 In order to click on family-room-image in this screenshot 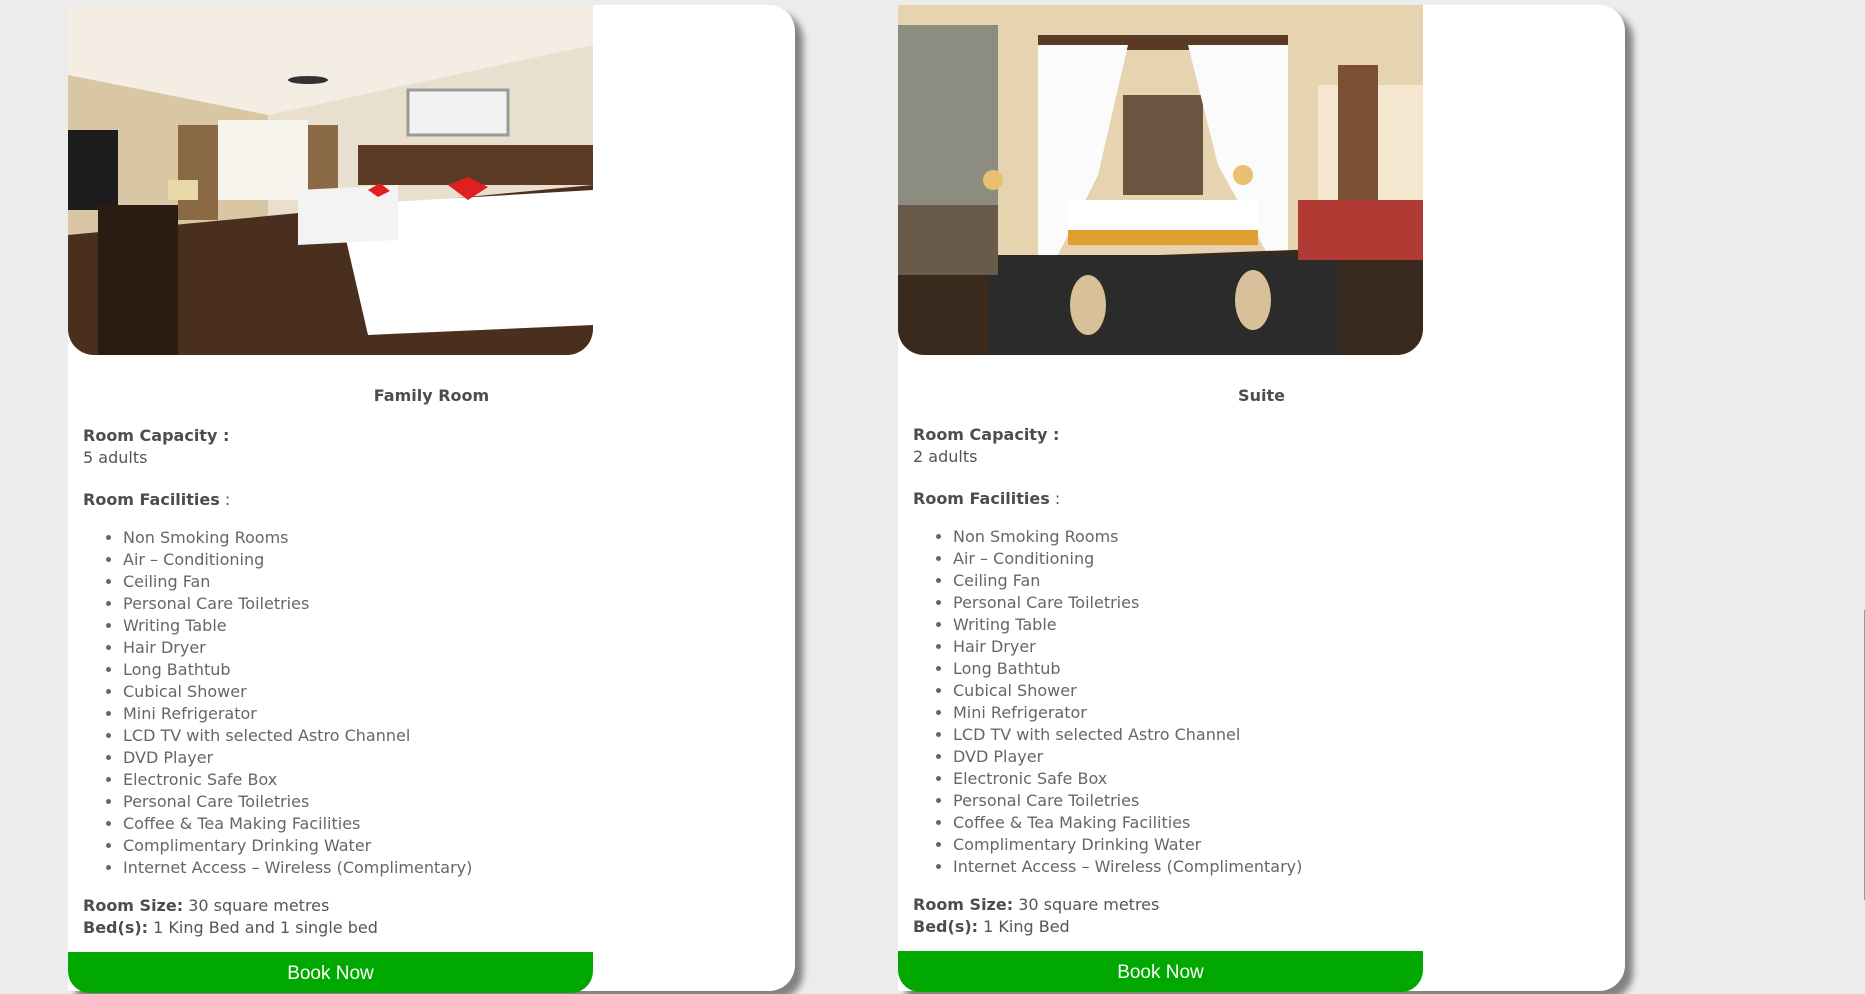, I will do `click(330, 180)`.